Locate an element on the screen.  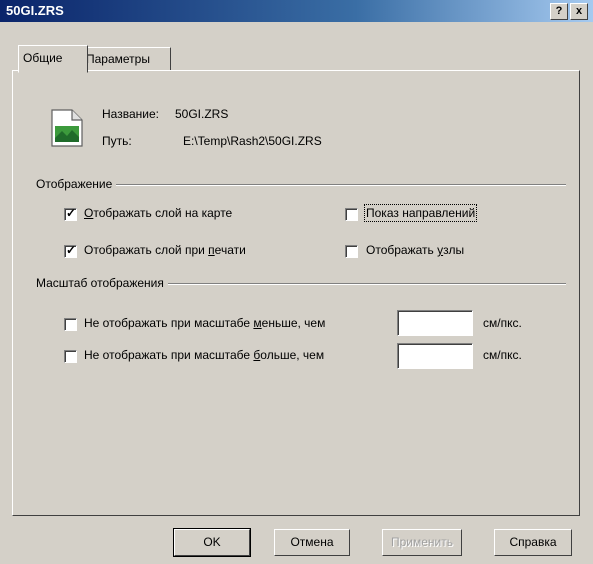
title-bar: 50GI.ZRS ? x is located at coordinates (296, 11).